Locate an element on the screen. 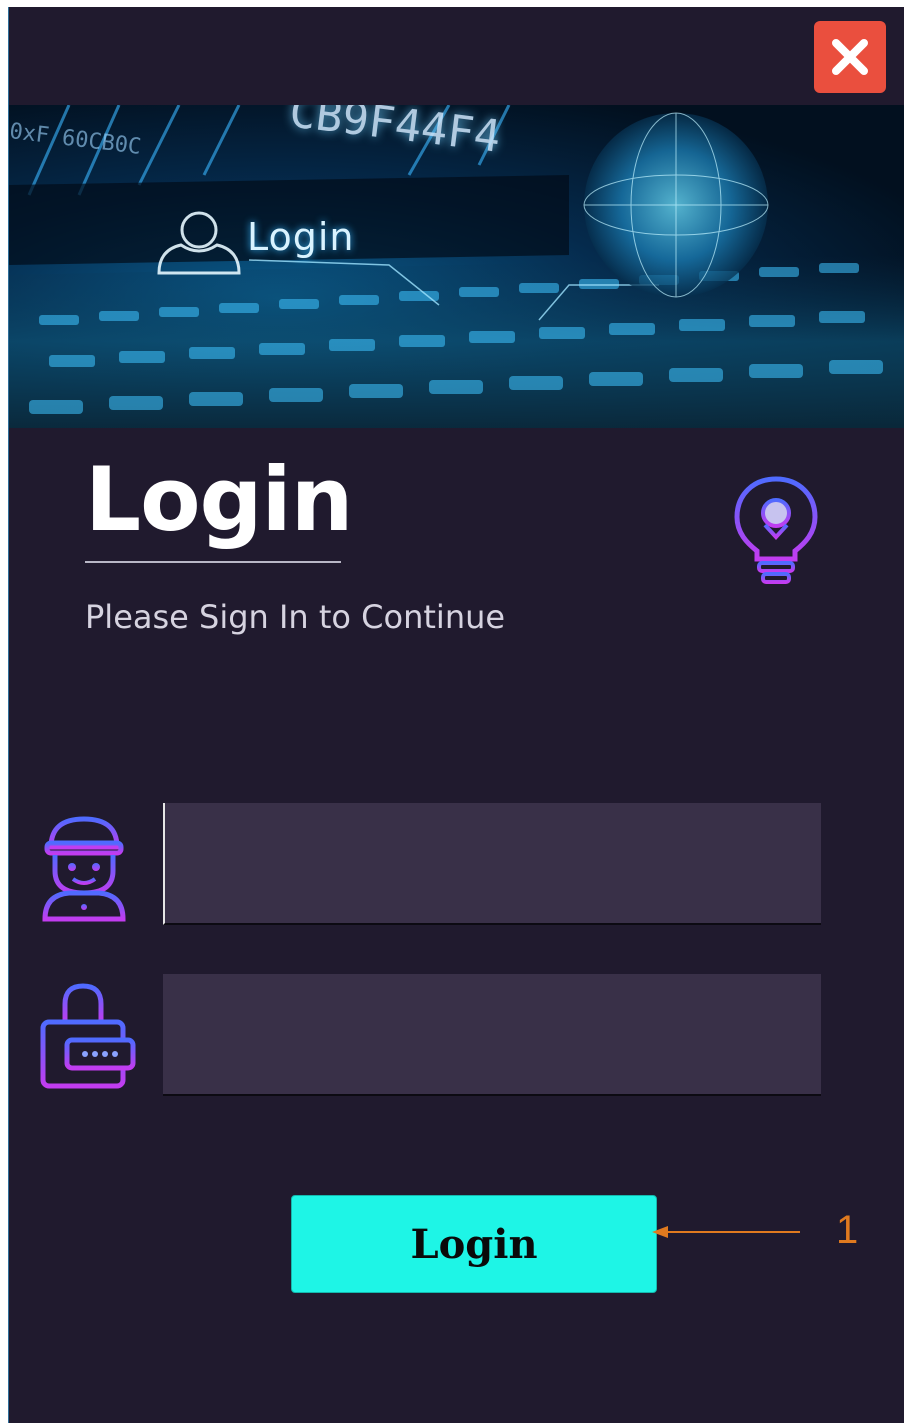 The width and height of the screenshot is (904, 1423). close-button is located at coordinates (850, 57).